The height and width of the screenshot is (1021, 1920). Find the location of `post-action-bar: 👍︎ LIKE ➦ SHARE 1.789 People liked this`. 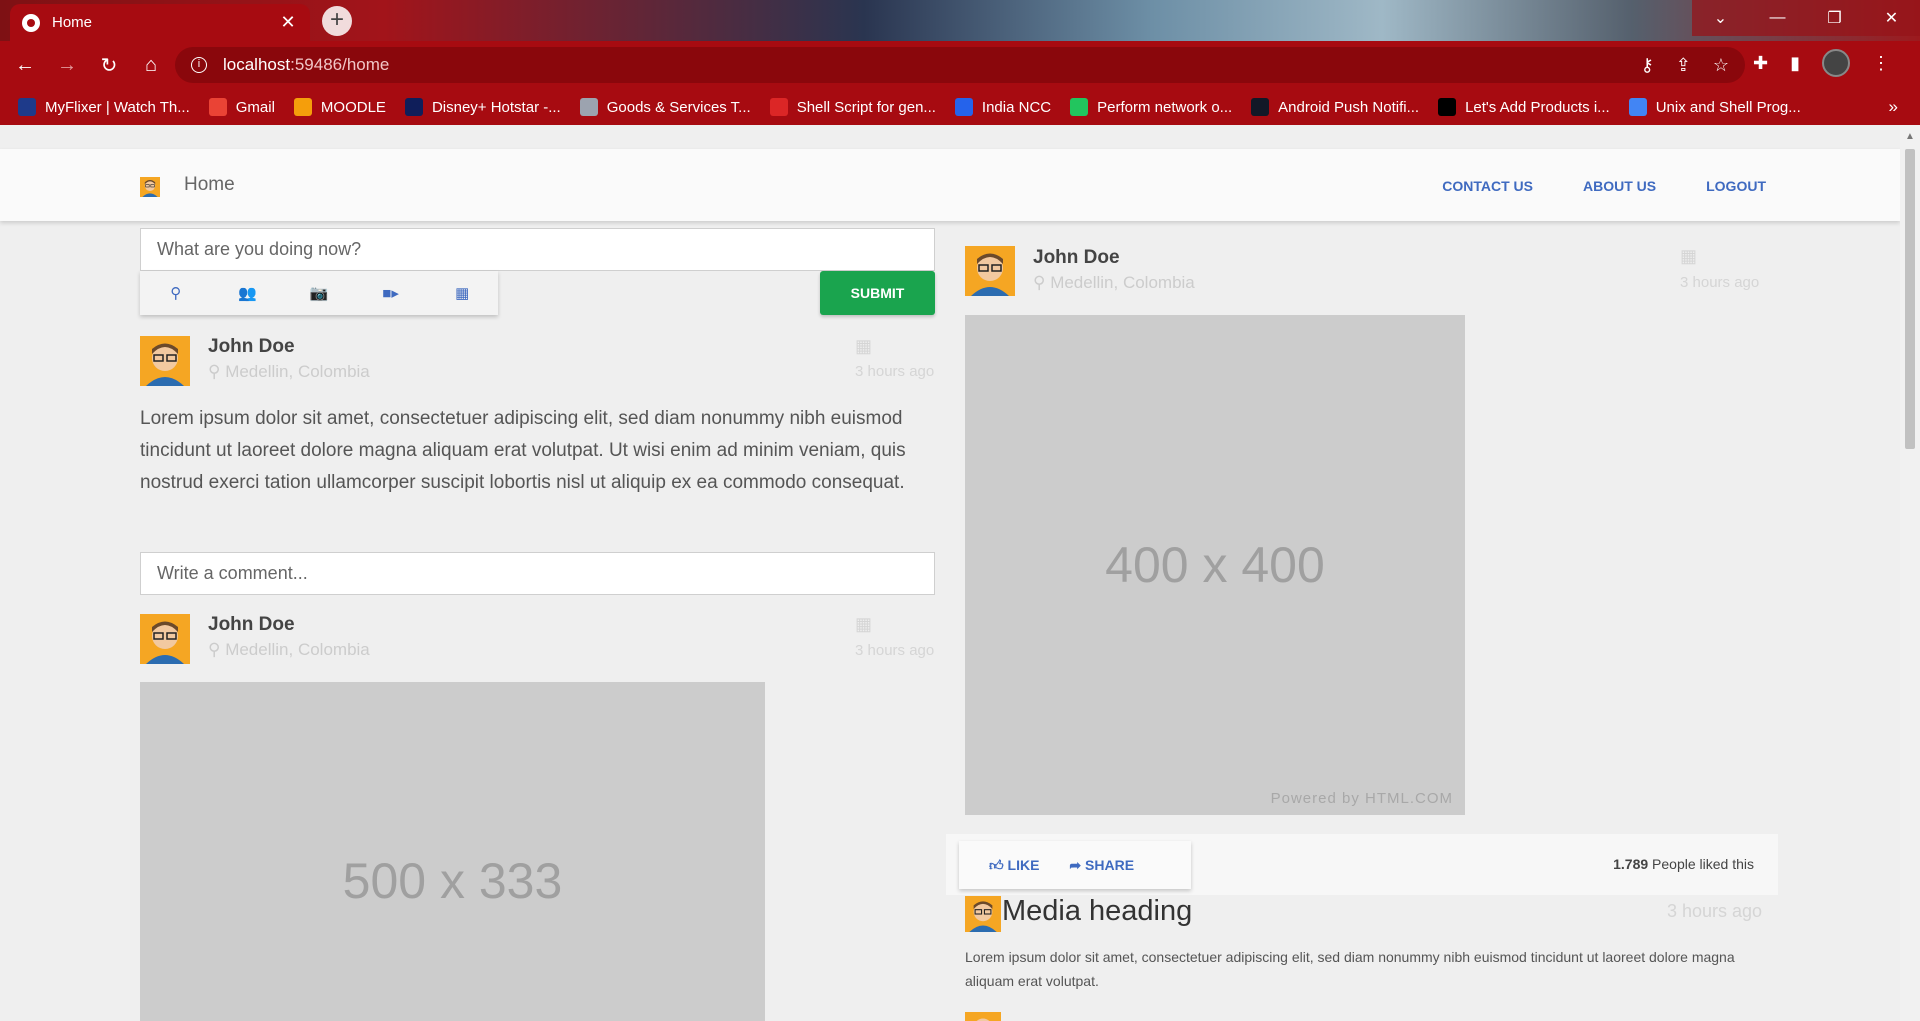

post-action-bar: 👍︎ LIKE ➦ SHARE 1.789 People liked this is located at coordinates (1362, 864).